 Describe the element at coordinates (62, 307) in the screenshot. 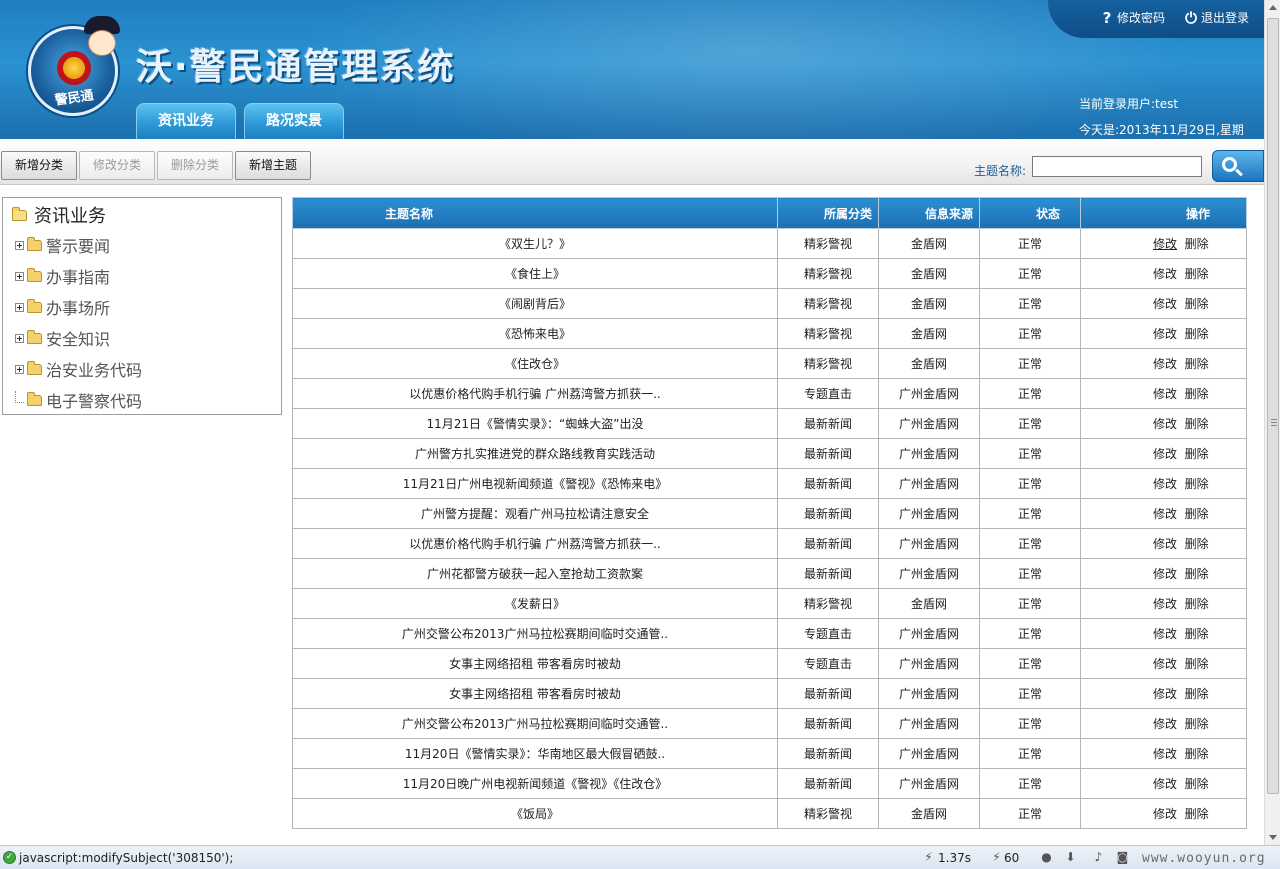

I see `tree-item: 办事场所` at that location.